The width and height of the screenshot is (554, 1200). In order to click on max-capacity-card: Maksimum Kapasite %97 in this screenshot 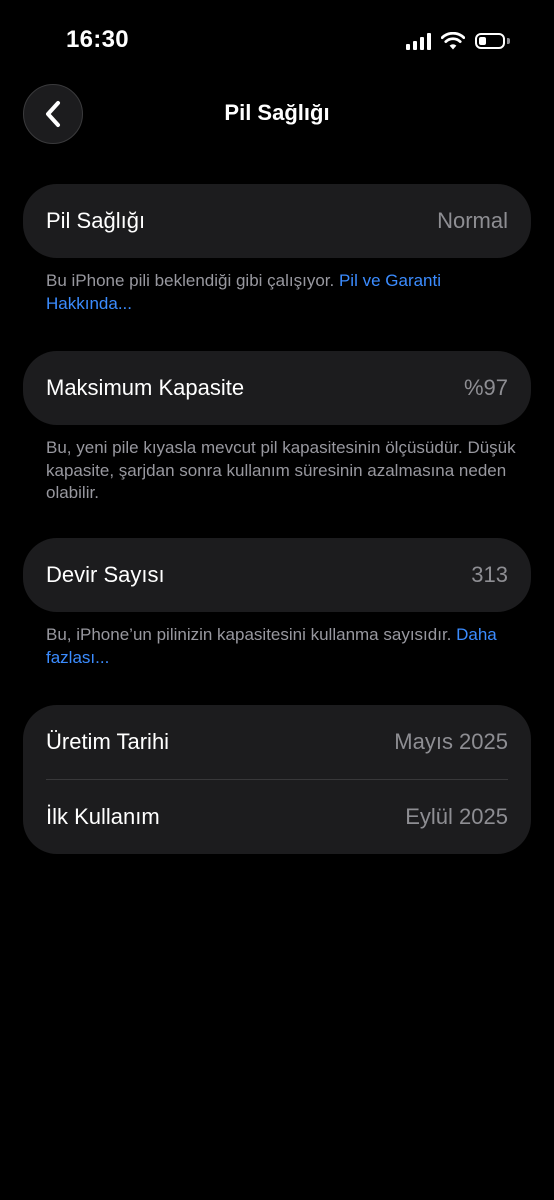, I will do `click(277, 388)`.